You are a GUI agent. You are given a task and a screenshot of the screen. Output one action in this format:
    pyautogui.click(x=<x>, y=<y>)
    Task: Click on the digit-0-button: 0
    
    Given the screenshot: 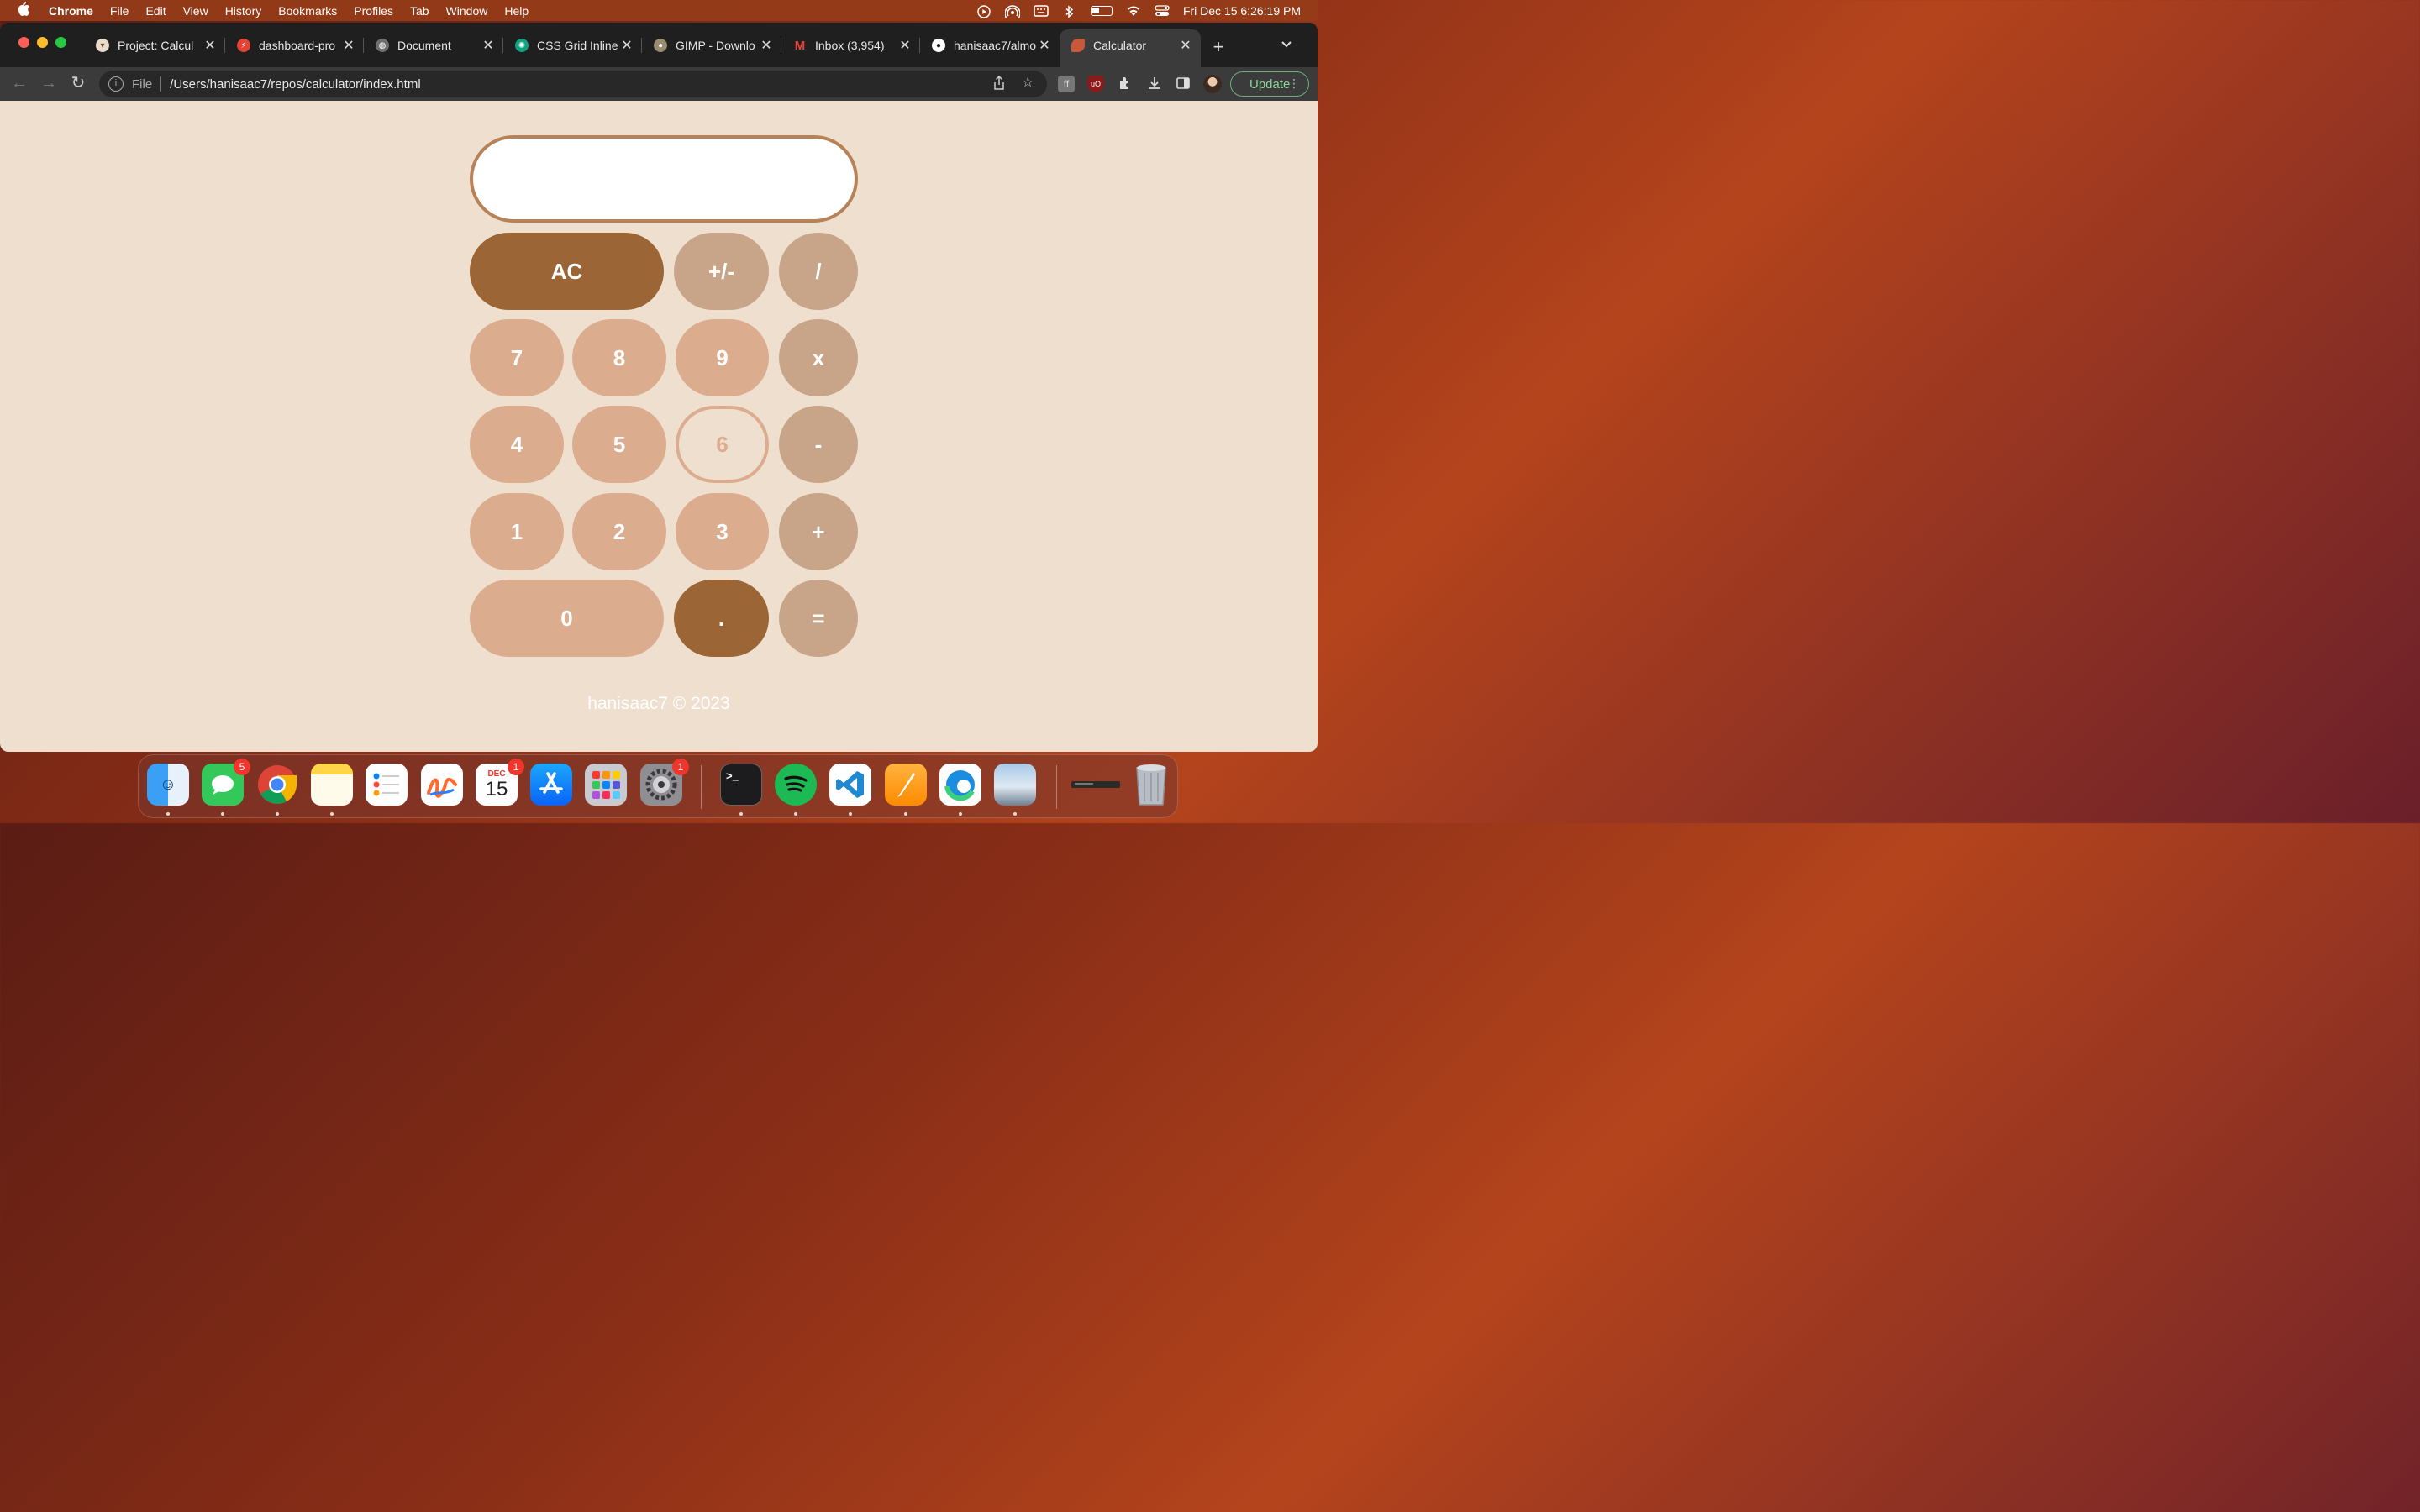 What is the action you would take?
    pyautogui.click(x=567, y=618)
    